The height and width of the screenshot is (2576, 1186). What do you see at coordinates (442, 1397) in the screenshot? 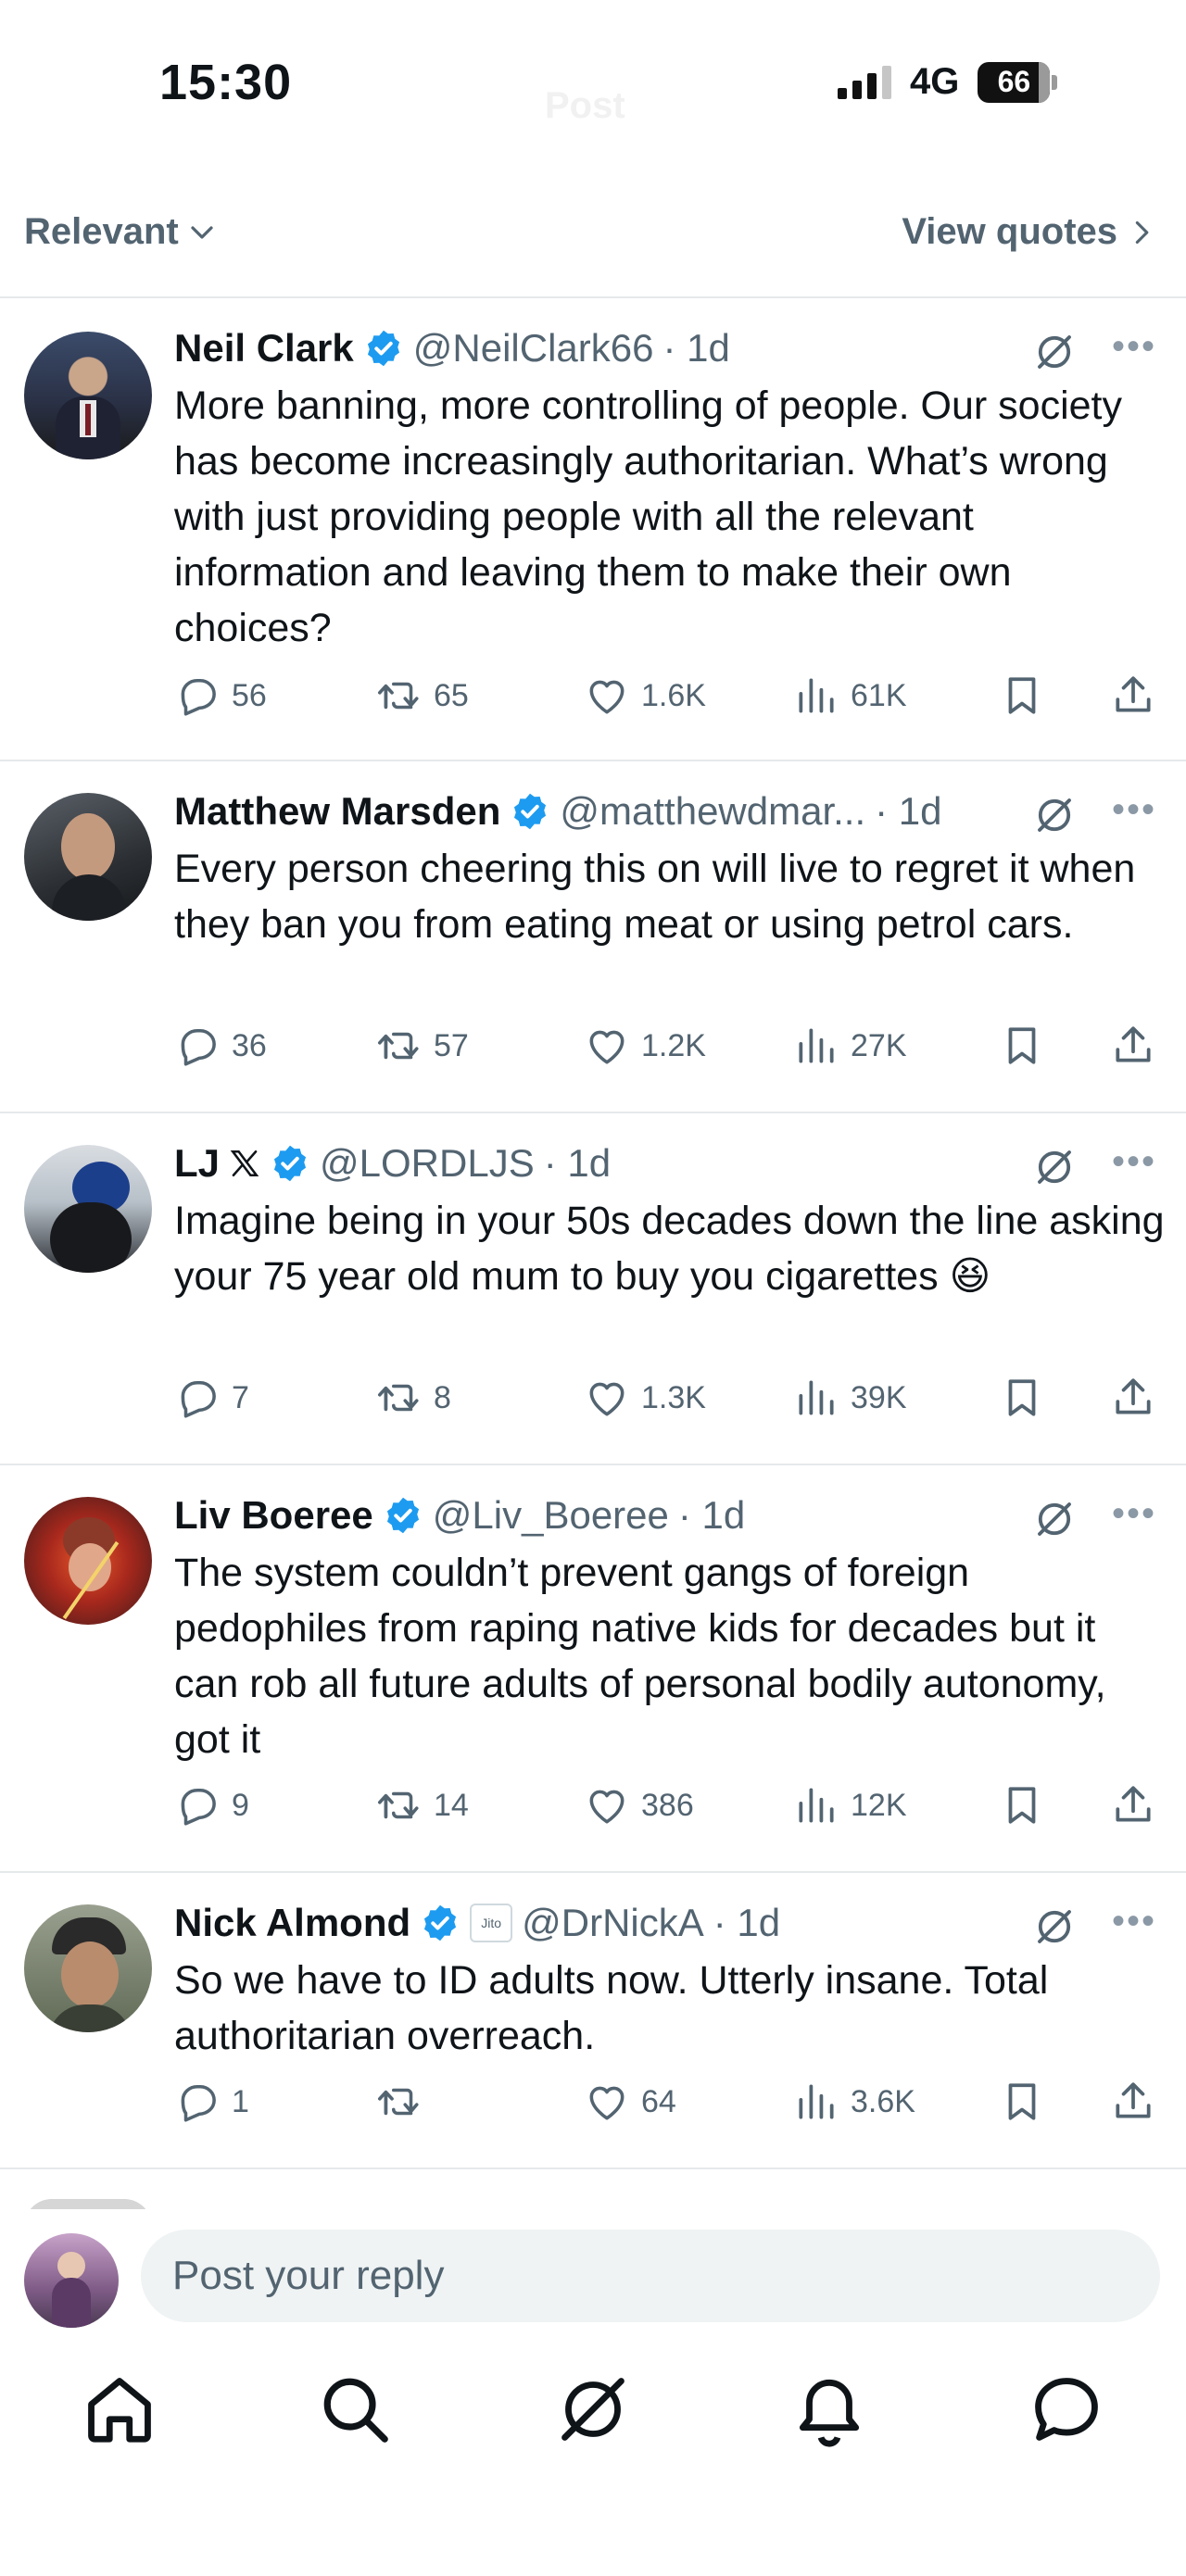
I see `repost-count: 8` at bounding box center [442, 1397].